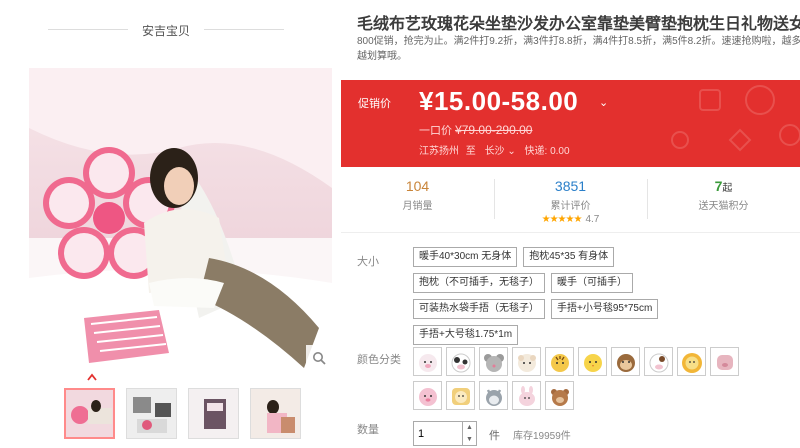 The height and width of the screenshot is (448, 800). What do you see at coordinates (570, 186) in the screenshot?
I see `reviews-count: 3851` at bounding box center [570, 186].